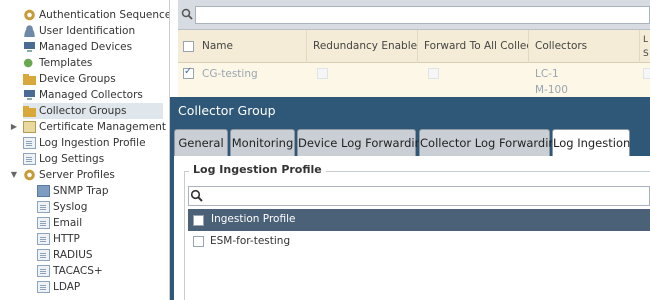  What do you see at coordinates (547, 74) in the screenshot?
I see `collector-value: LC-1` at bounding box center [547, 74].